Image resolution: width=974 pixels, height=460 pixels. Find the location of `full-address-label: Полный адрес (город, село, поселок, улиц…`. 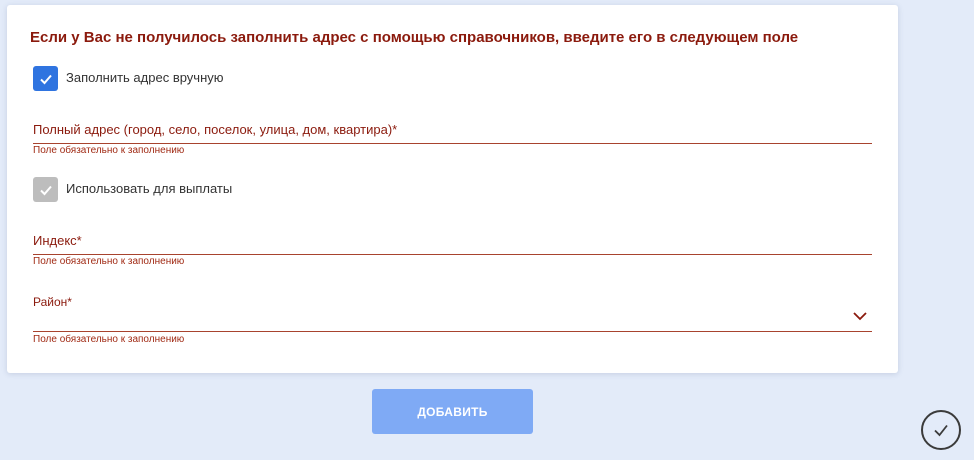

full-address-label: Полный адрес (город, село, поселок, улиц… is located at coordinates (215, 129).